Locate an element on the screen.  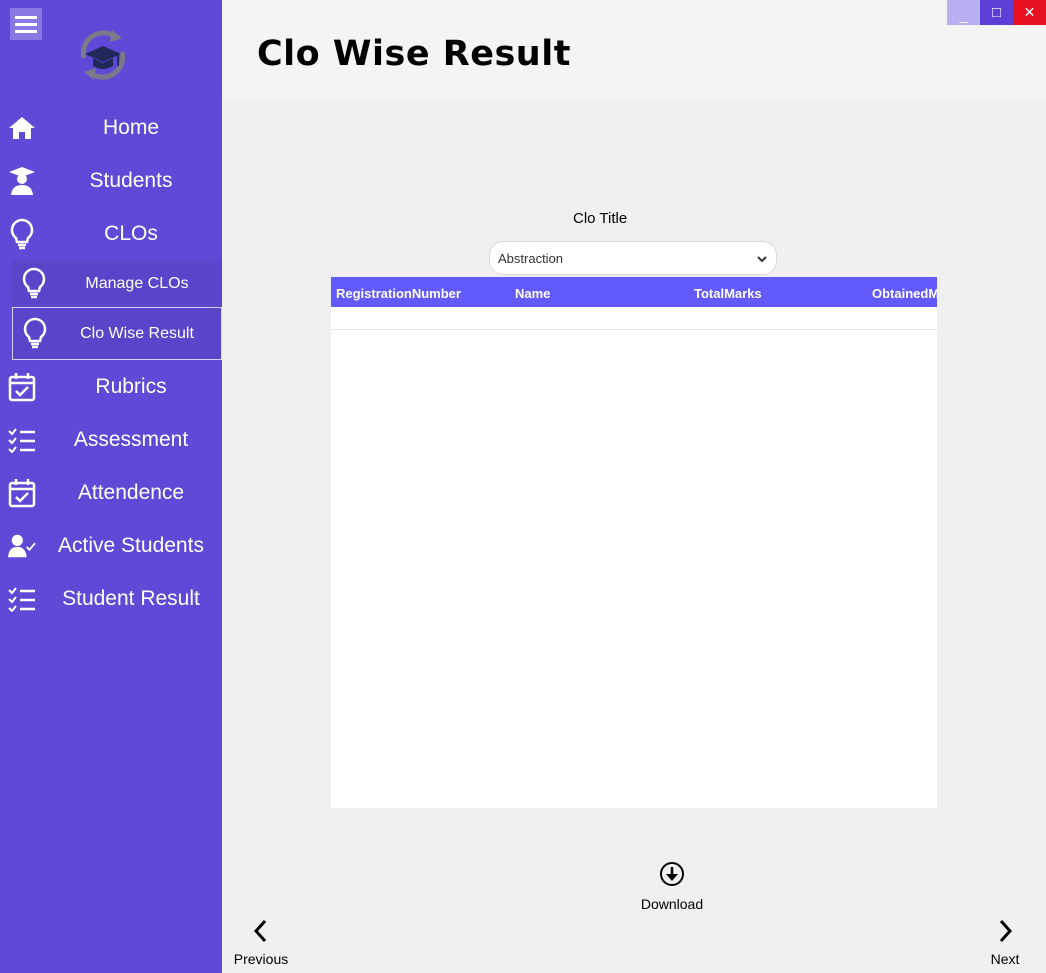
download-button: Download is located at coordinates (672, 886).